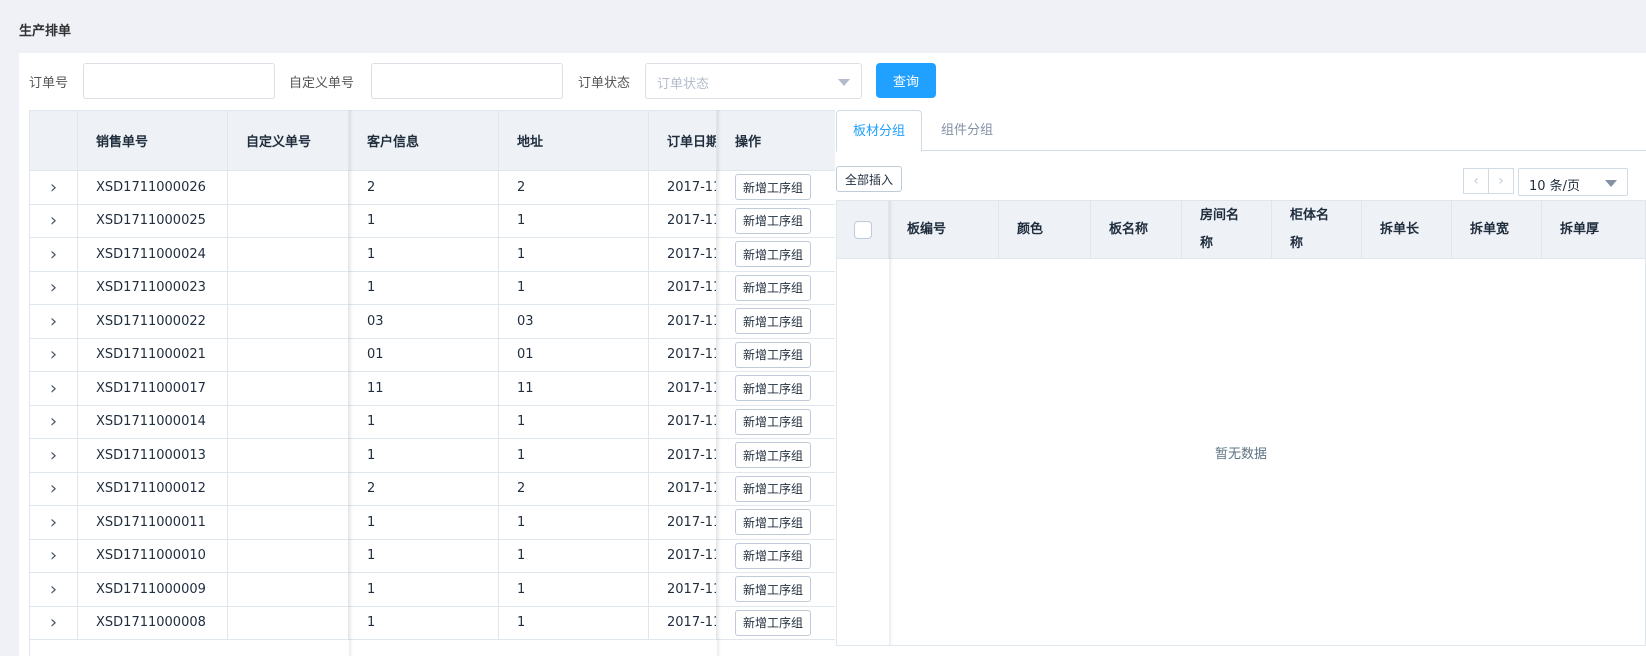  Describe the element at coordinates (1407, 229) in the screenshot. I see `column-header-cut-length: 拆单长` at that location.